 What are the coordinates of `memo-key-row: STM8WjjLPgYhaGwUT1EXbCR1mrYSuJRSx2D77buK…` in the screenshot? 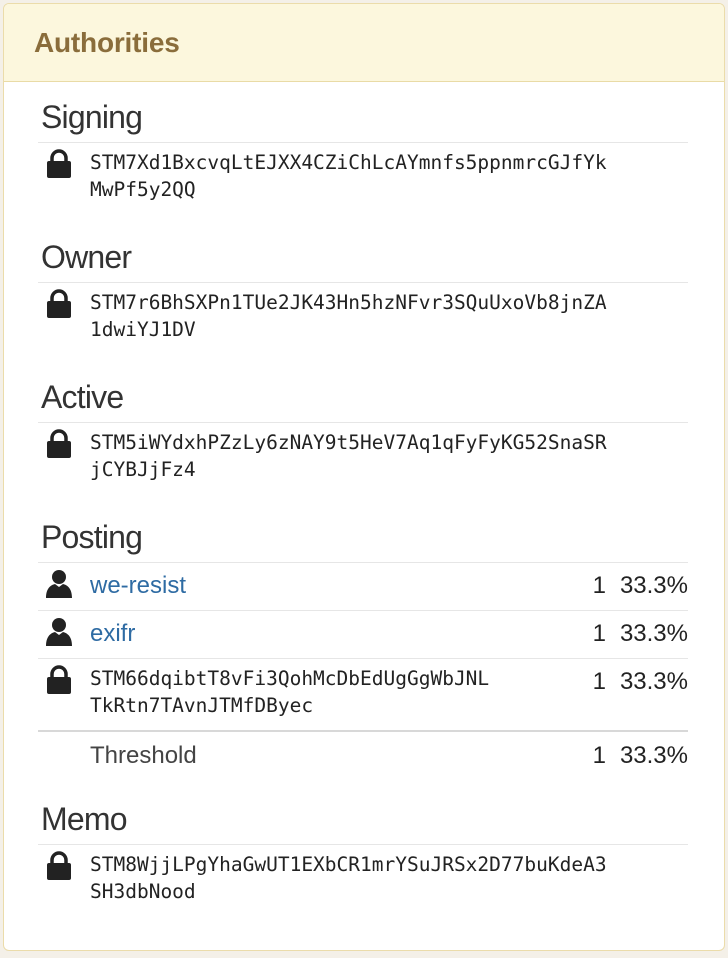 It's located at (363, 889).